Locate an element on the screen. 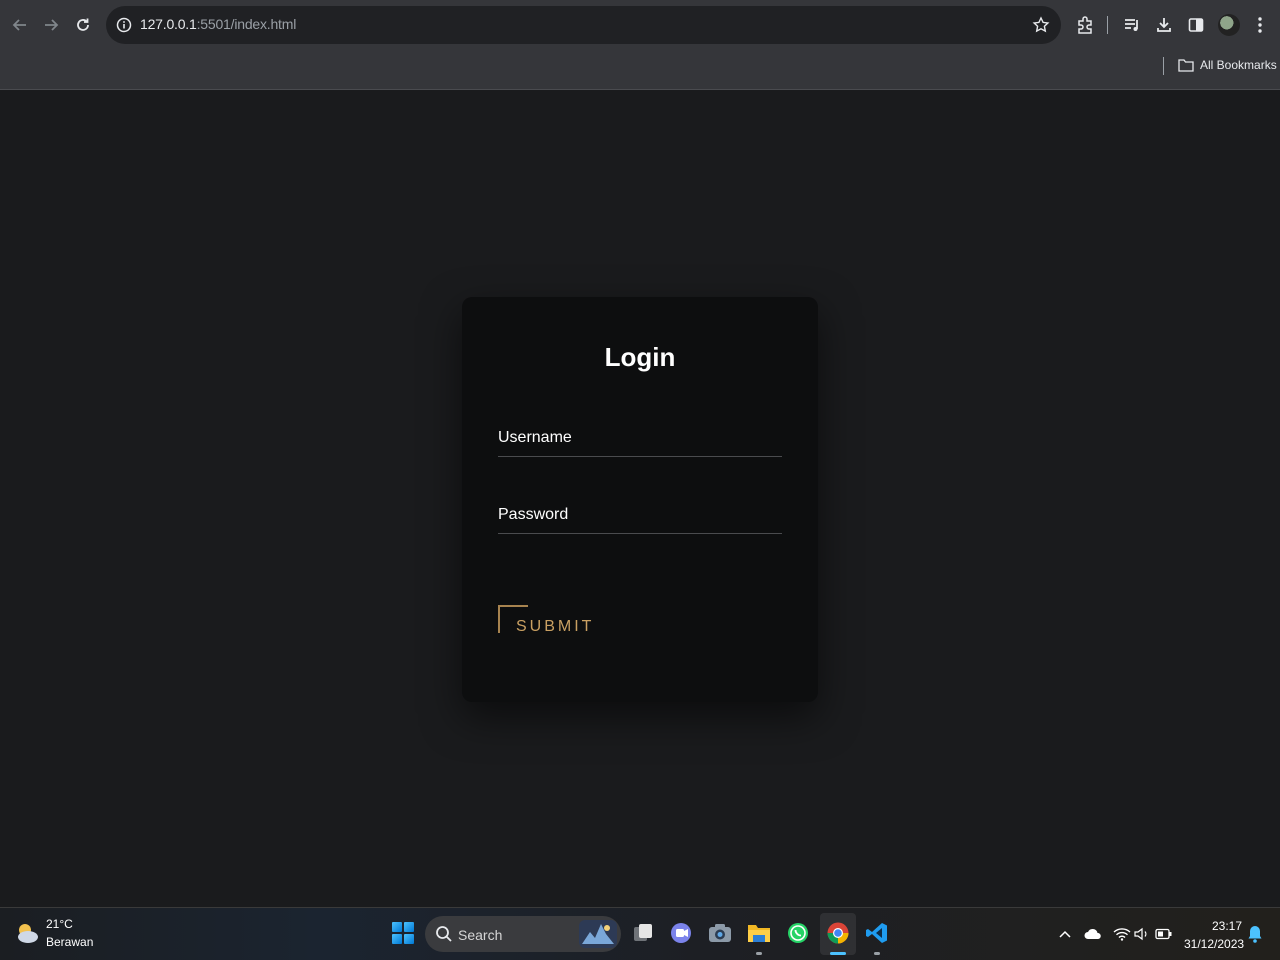 The height and width of the screenshot is (960, 1280). file-explorer-running-indicator is located at coordinates (759, 953).